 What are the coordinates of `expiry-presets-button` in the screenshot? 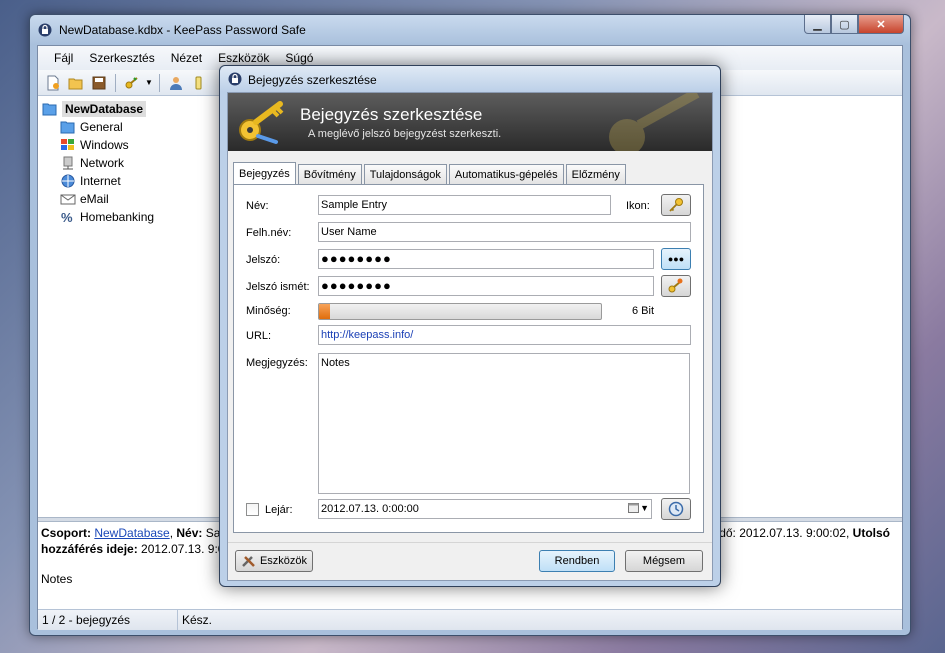 It's located at (676, 509).